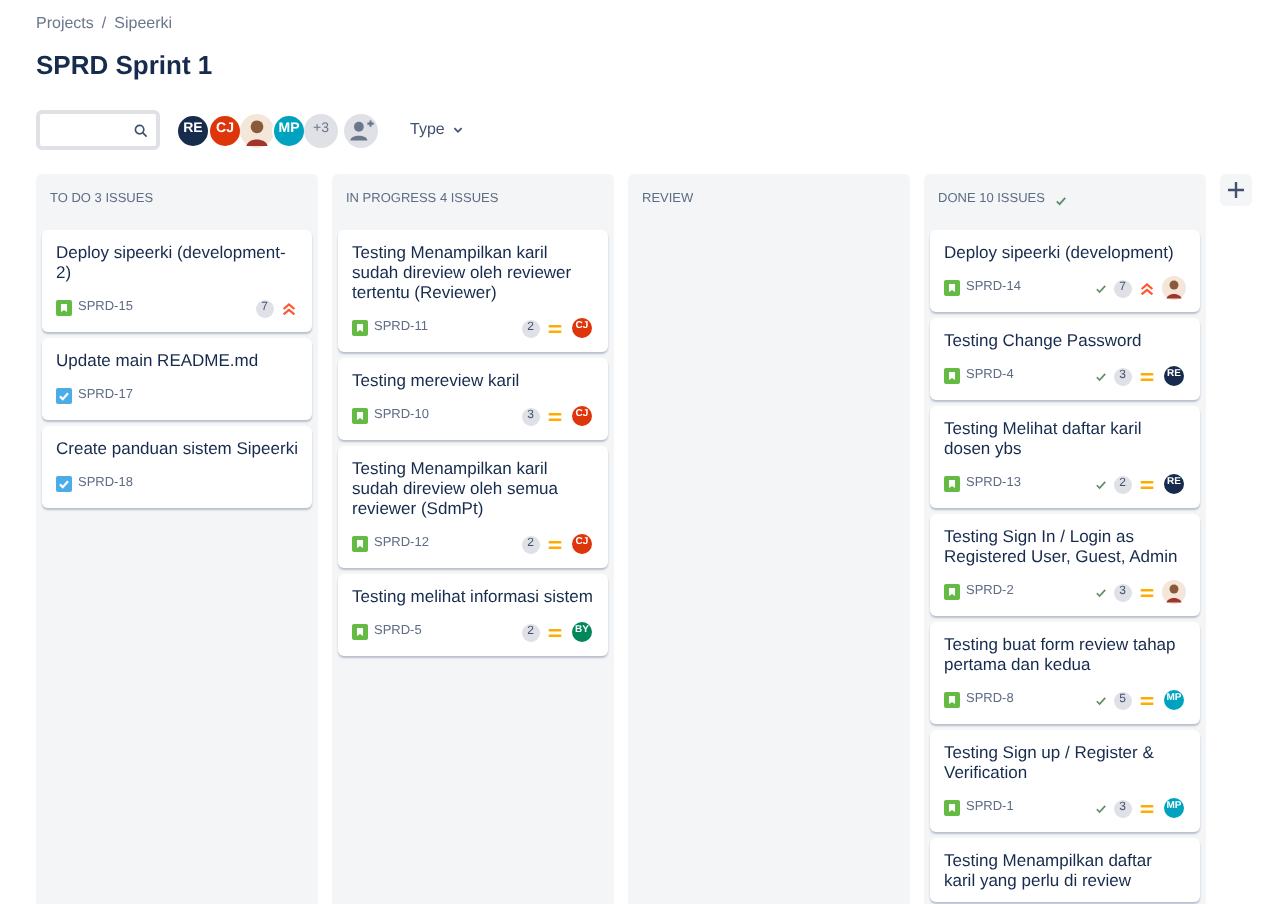 This screenshot has width=1280, height=904. Describe the element at coordinates (437, 130) in the screenshot. I see `type-filter-button: Type` at that location.